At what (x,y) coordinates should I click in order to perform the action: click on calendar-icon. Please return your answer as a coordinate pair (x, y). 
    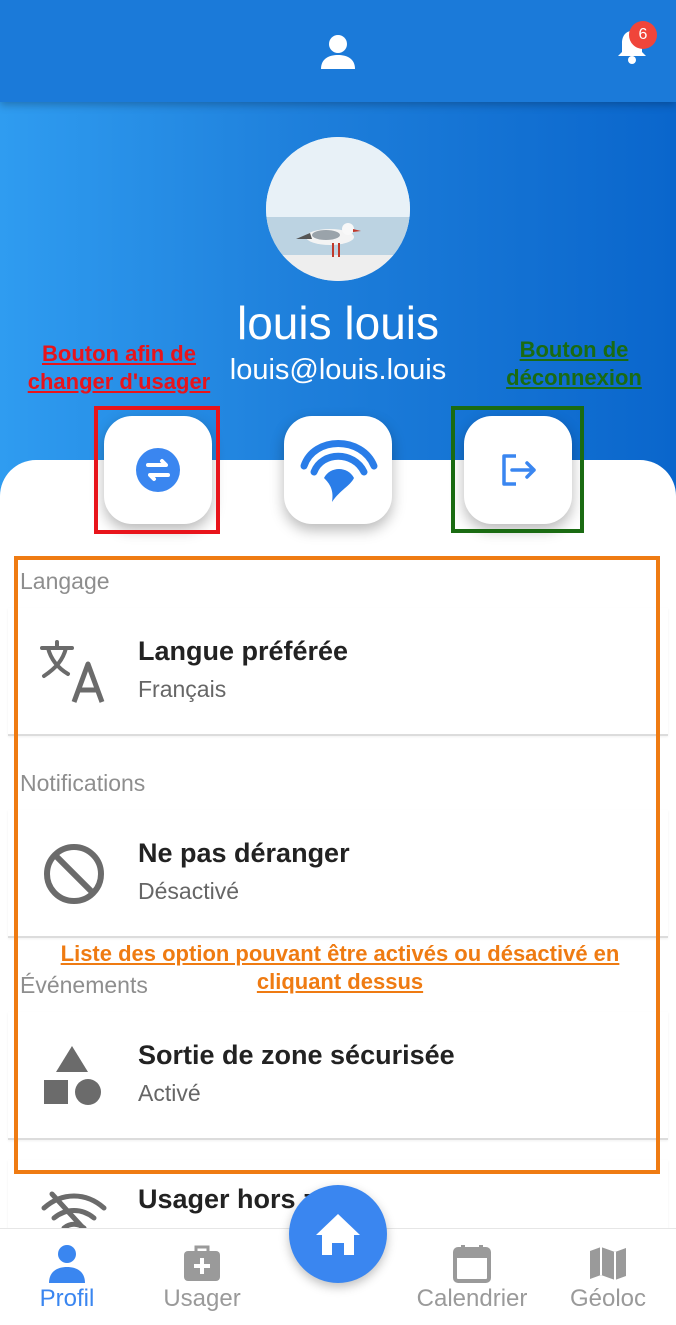
    Looking at the image, I should click on (472, 1264).